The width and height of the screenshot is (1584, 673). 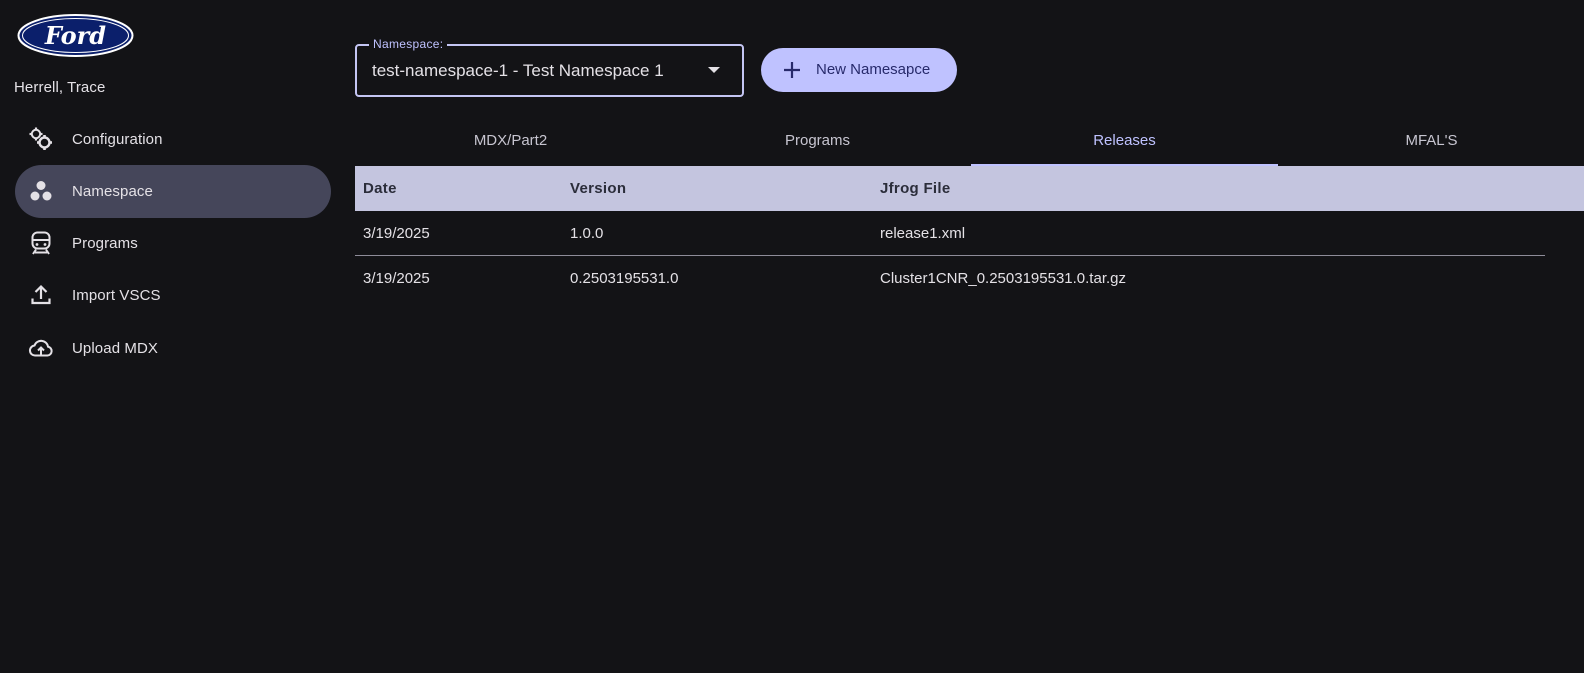 What do you see at coordinates (41, 139) in the screenshot?
I see `gears-icon` at bounding box center [41, 139].